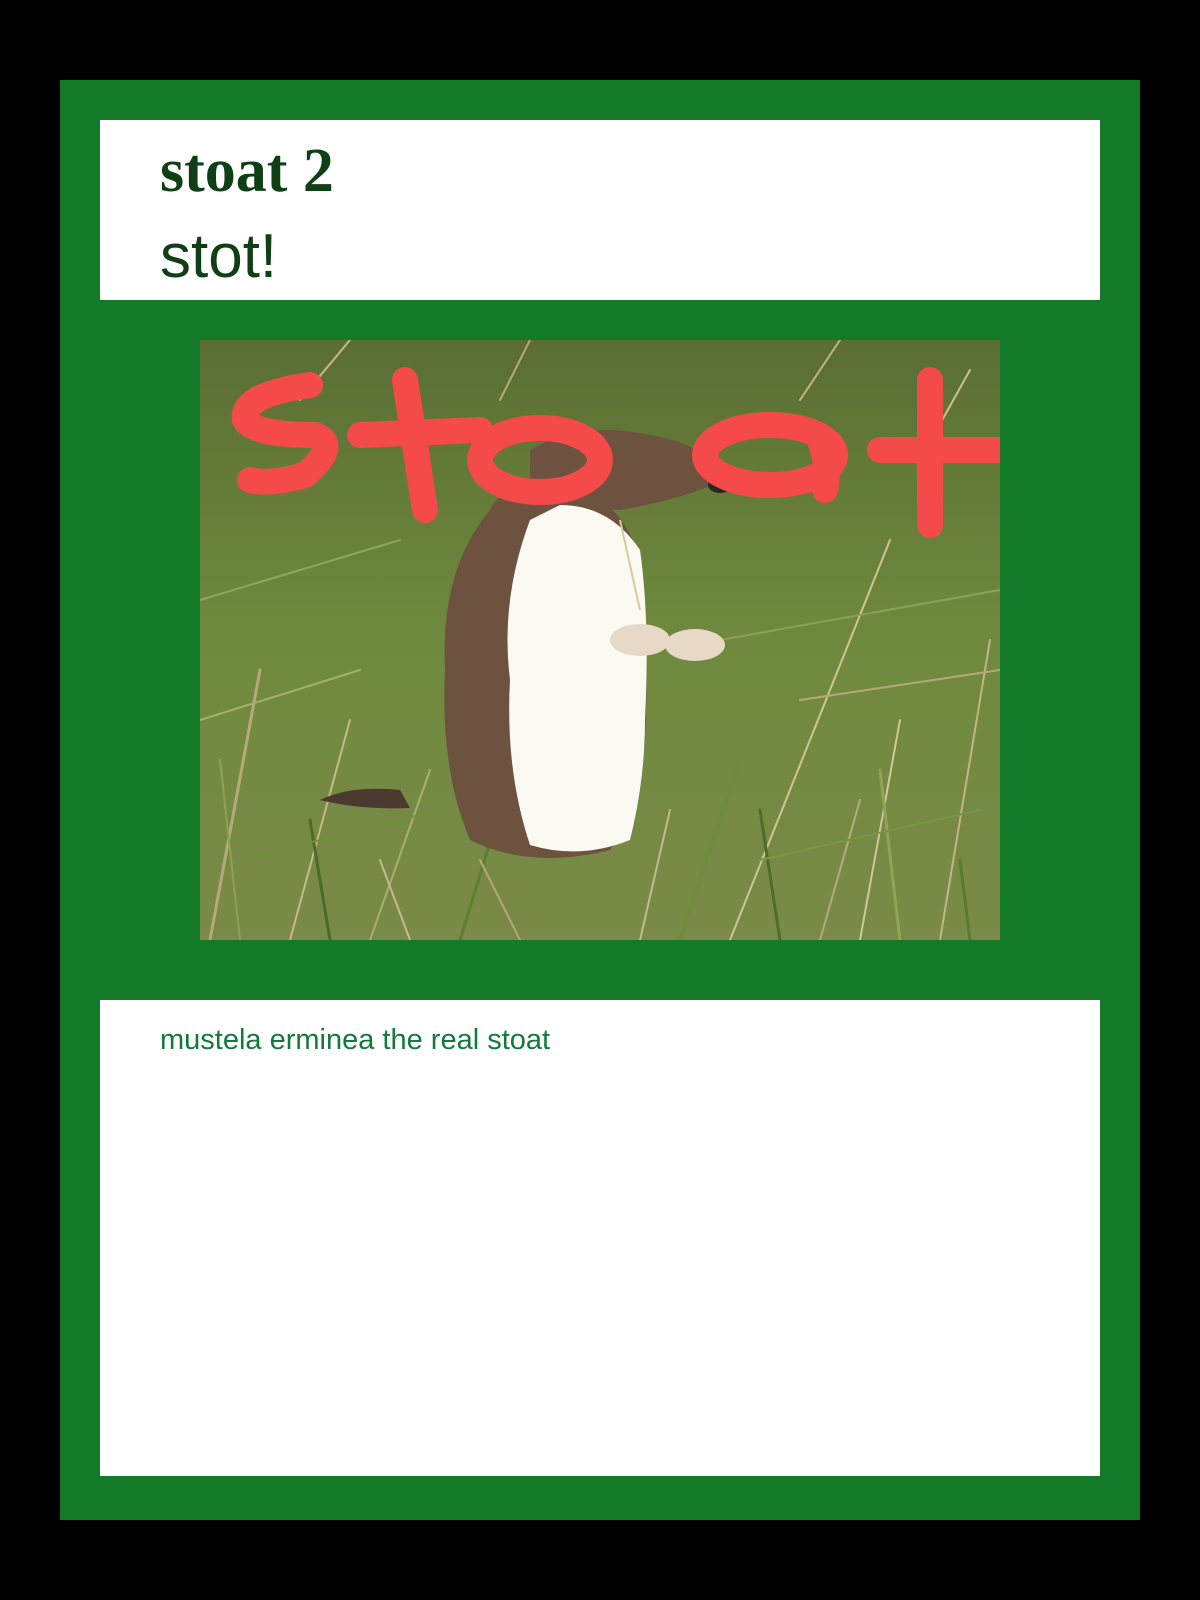 The image size is (1200, 1600). I want to click on card-header: stoat 2 stot!, so click(600, 210).